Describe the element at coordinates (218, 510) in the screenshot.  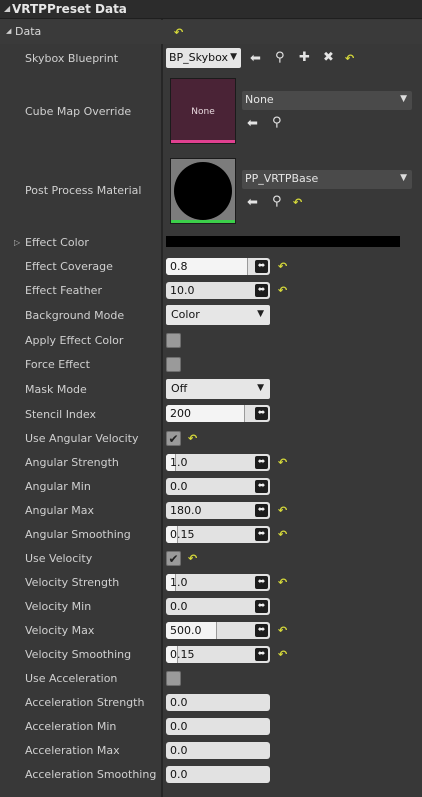
I see `angular-max-field: 180.0 ⬌` at that location.